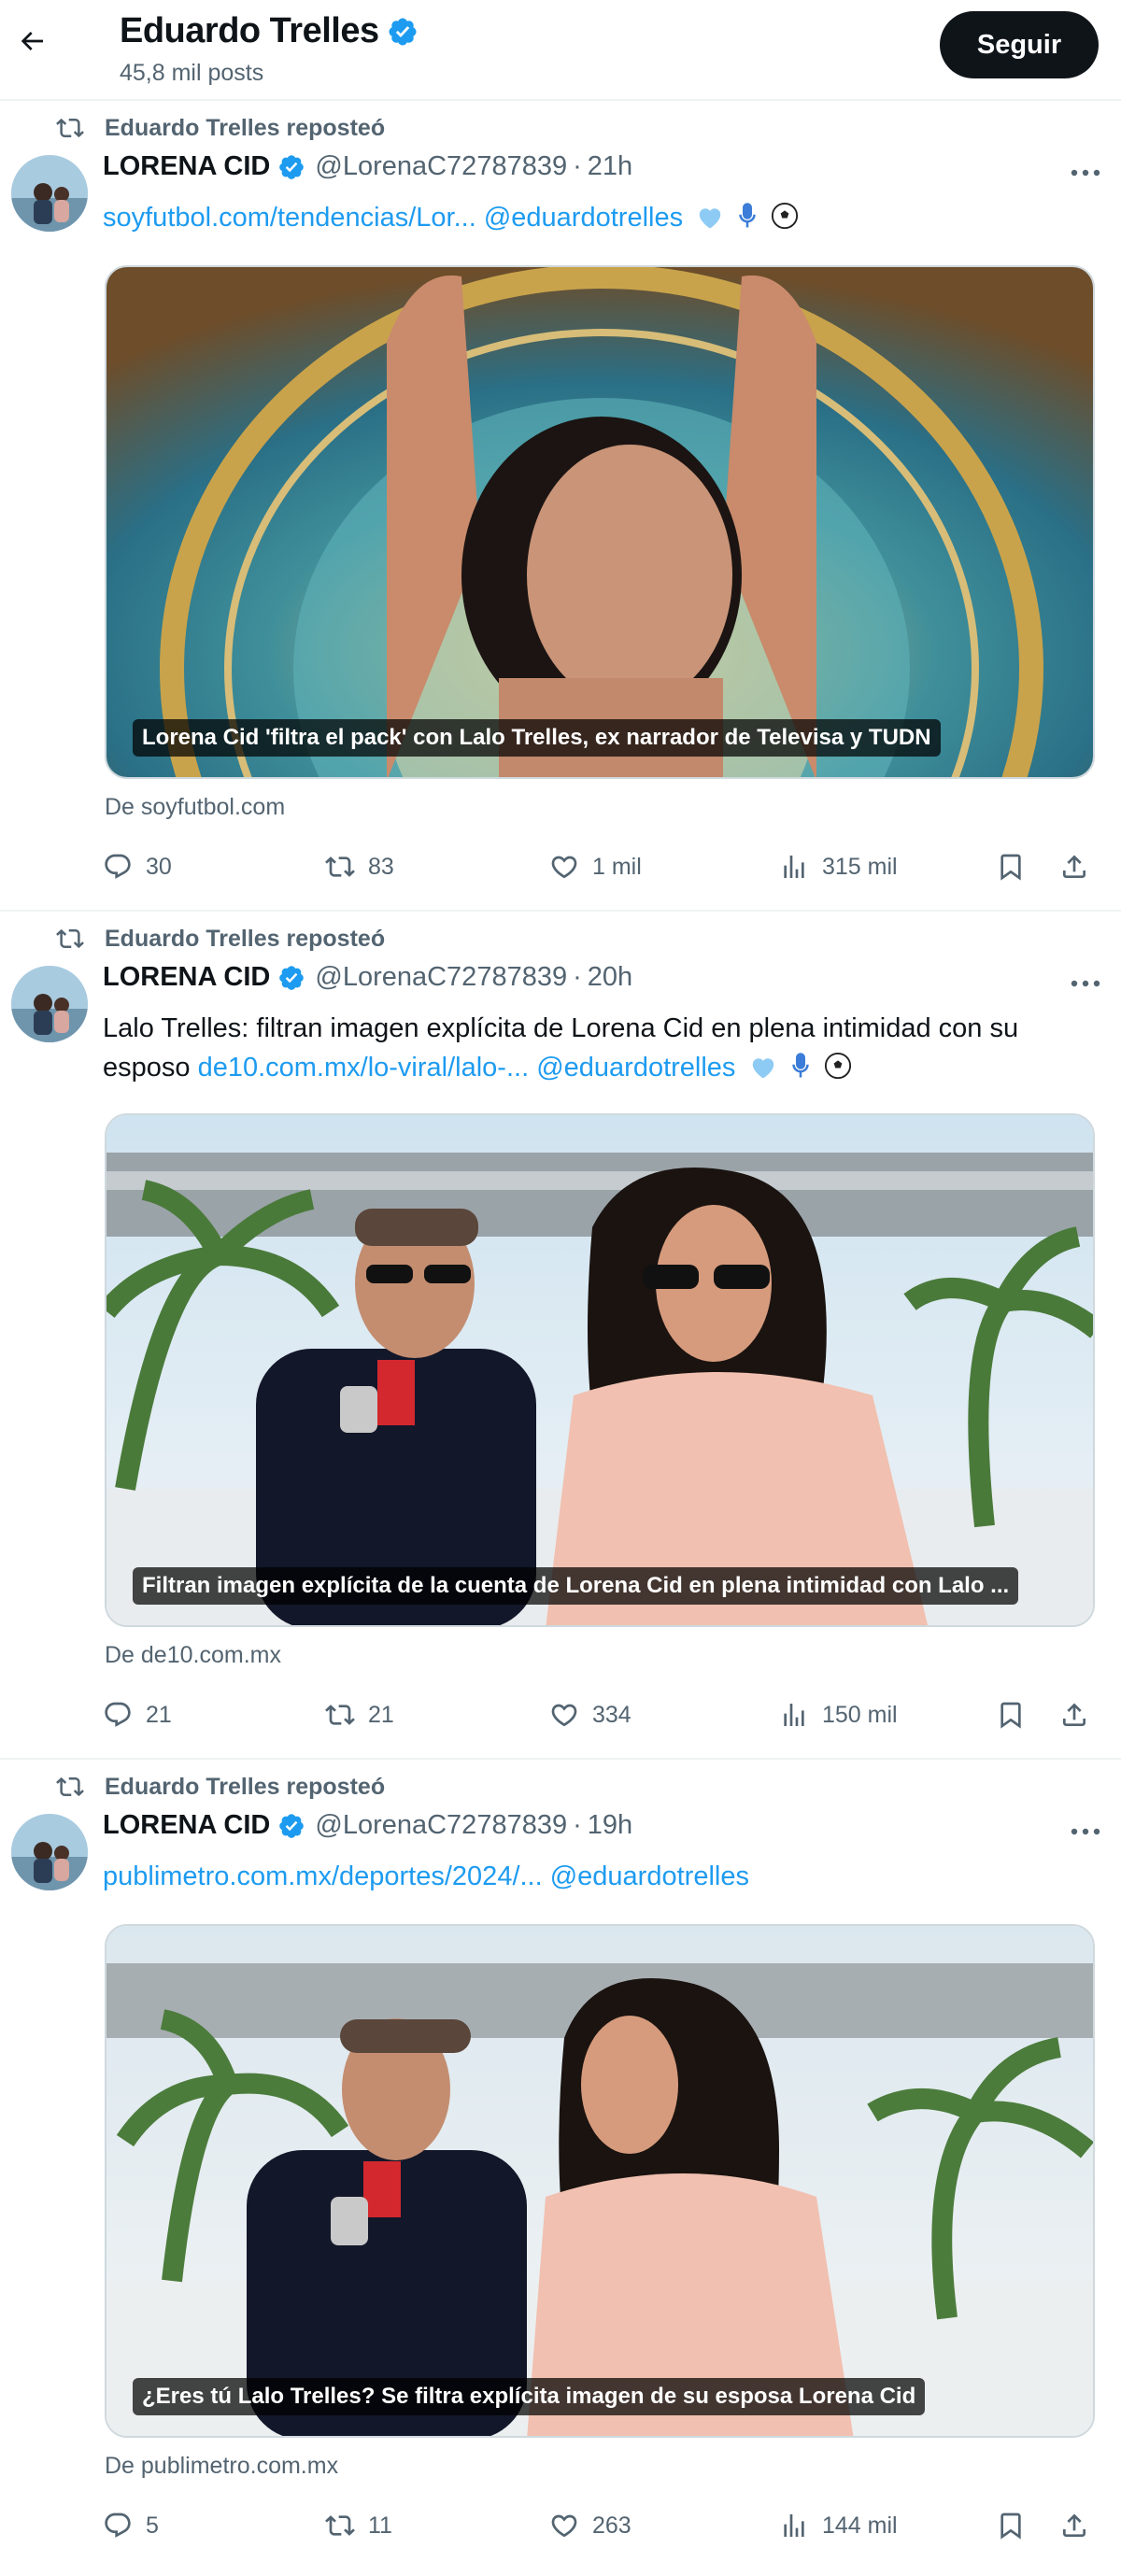  Describe the element at coordinates (131, 2526) in the screenshot. I see `reply-button: 5` at that location.